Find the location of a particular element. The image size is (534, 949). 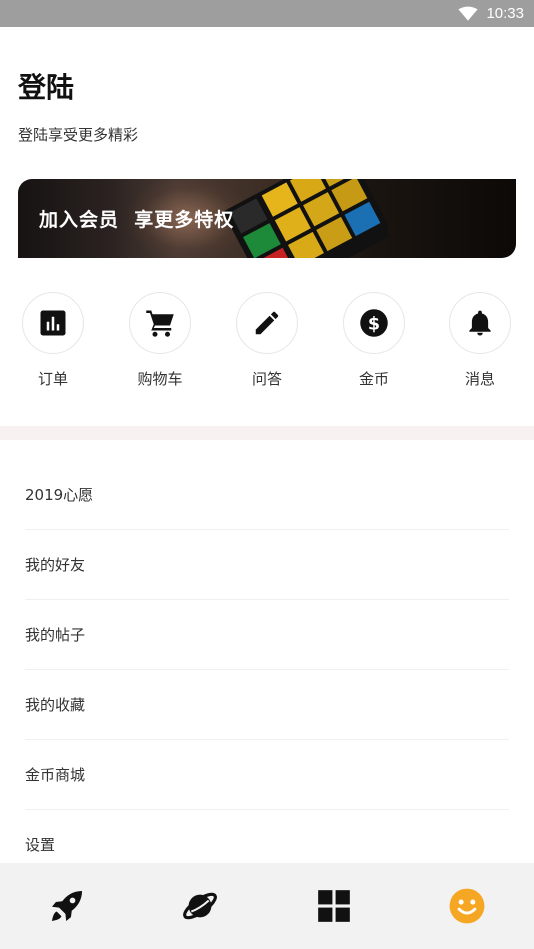

quick-action-label: 订单 is located at coordinates (52, 379).